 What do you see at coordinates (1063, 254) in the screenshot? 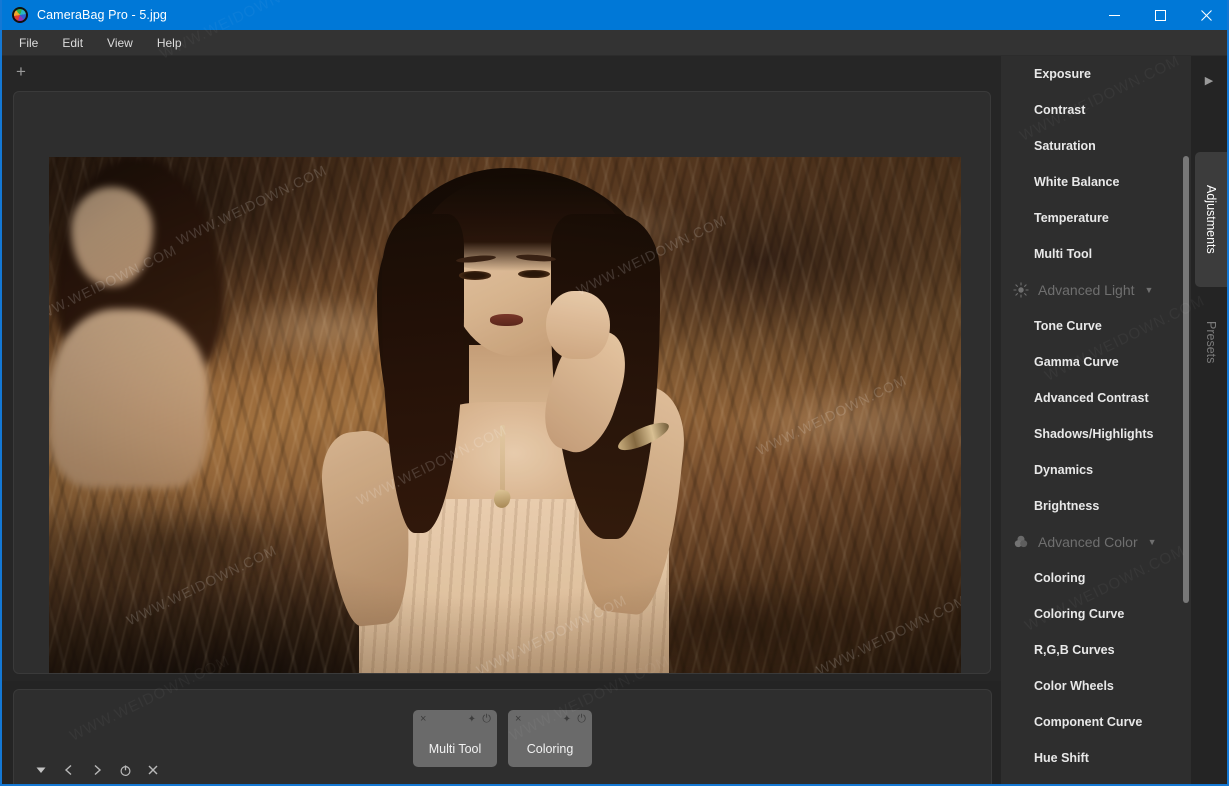
I see `adjustment-label: Multi Tool` at bounding box center [1063, 254].